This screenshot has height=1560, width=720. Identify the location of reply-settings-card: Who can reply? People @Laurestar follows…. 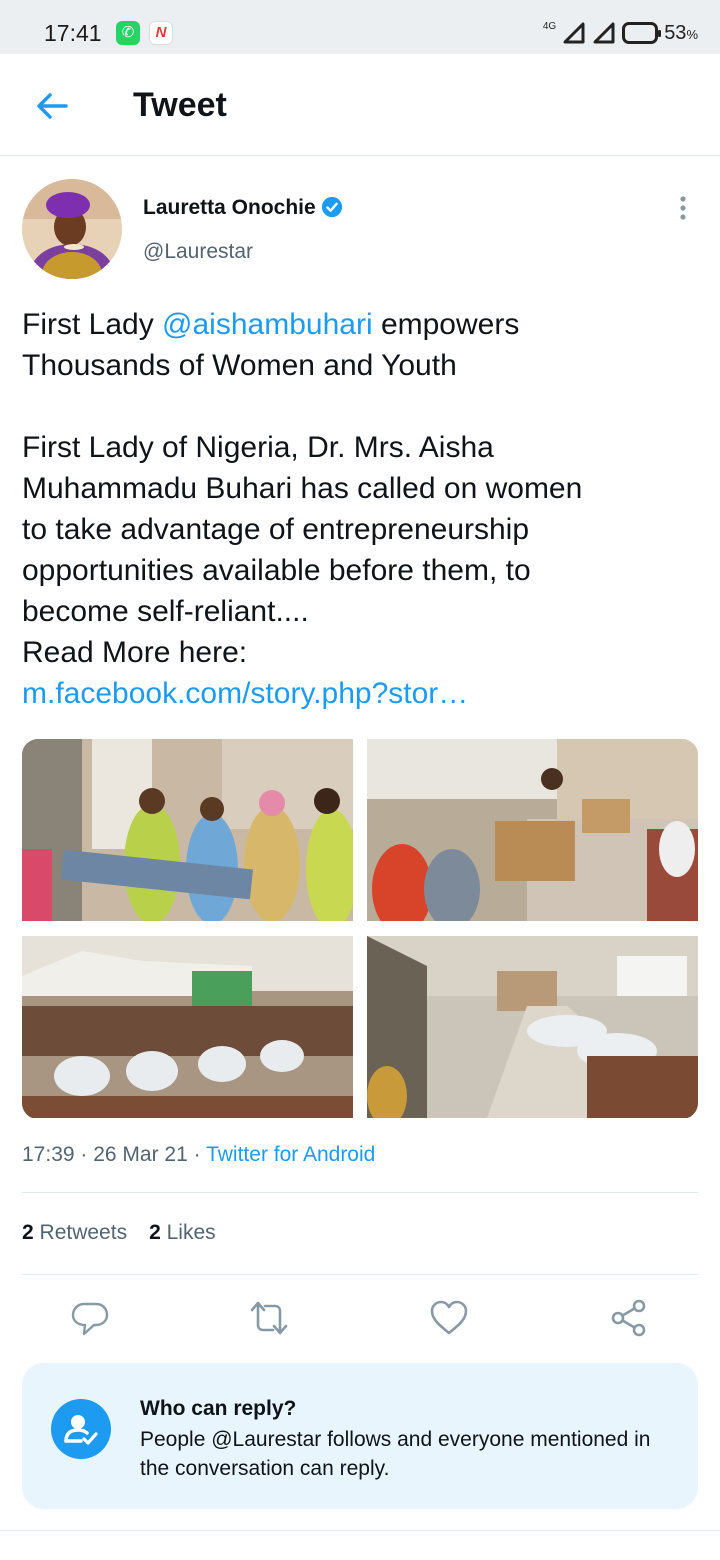
(360, 1436).